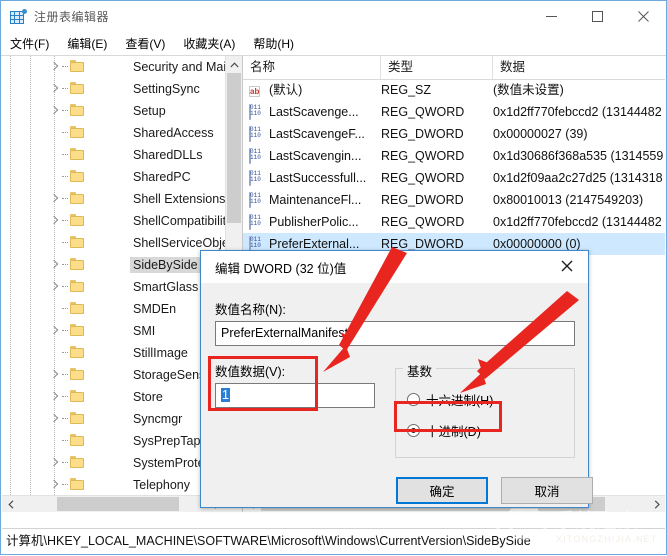 This screenshot has height=556, width=667. What do you see at coordinates (528, 90) in the screenshot?
I see `cell-data: (数值未设置)` at bounding box center [528, 90].